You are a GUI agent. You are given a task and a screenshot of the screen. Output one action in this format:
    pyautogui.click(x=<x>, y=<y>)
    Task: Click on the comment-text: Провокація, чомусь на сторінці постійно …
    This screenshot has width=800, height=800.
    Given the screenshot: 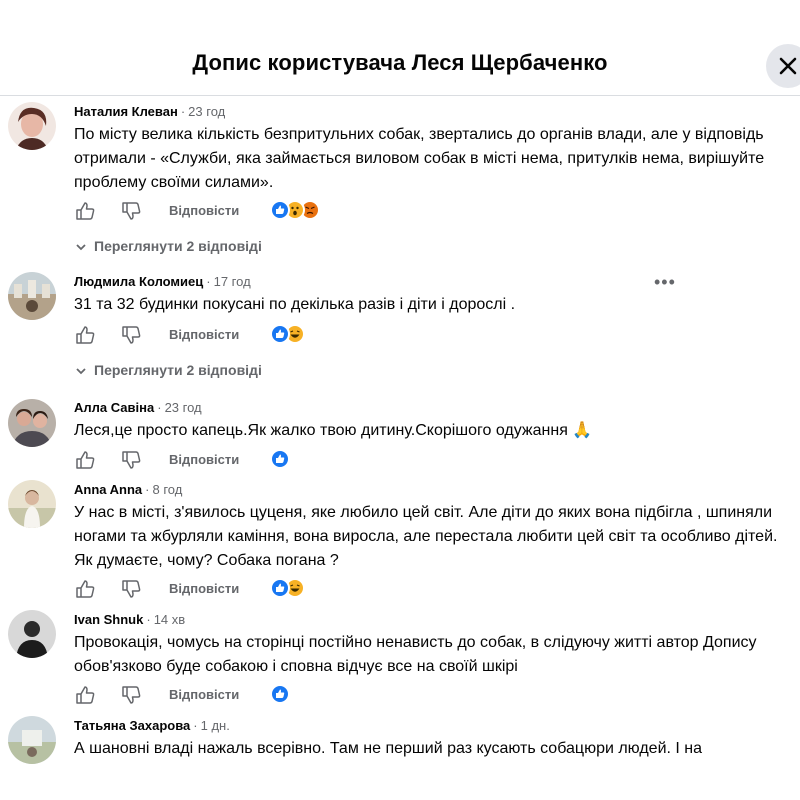 What is the action you would take?
    pyautogui.click(x=415, y=654)
    